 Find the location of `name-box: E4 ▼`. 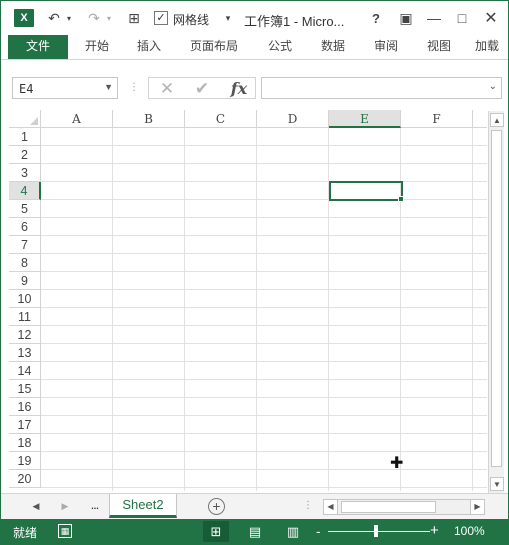

name-box: E4 ▼ is located at coordinates (65, 88).